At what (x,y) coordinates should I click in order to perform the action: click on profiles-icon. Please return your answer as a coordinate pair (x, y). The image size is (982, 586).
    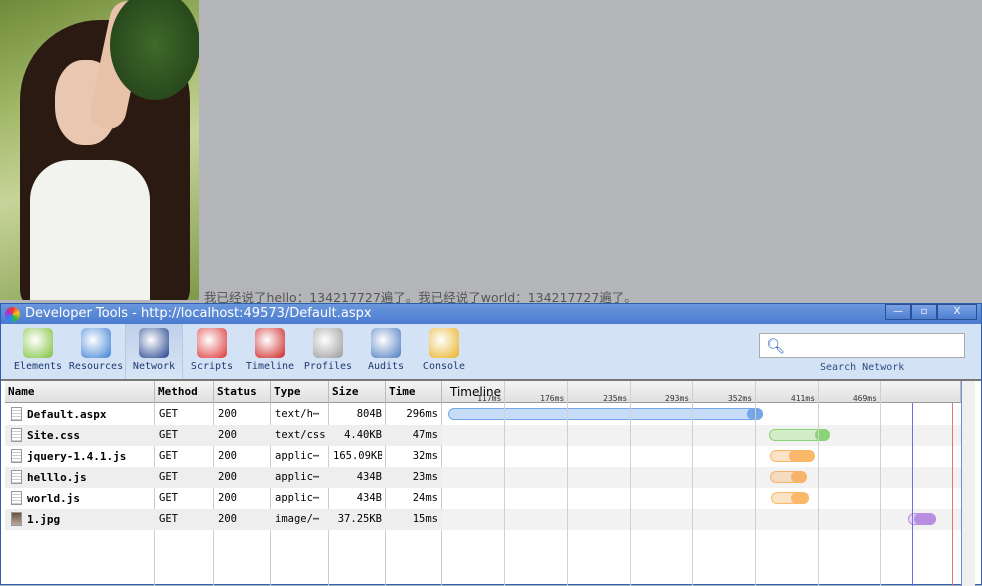
    Looking at the image, I should click on (328, 343).